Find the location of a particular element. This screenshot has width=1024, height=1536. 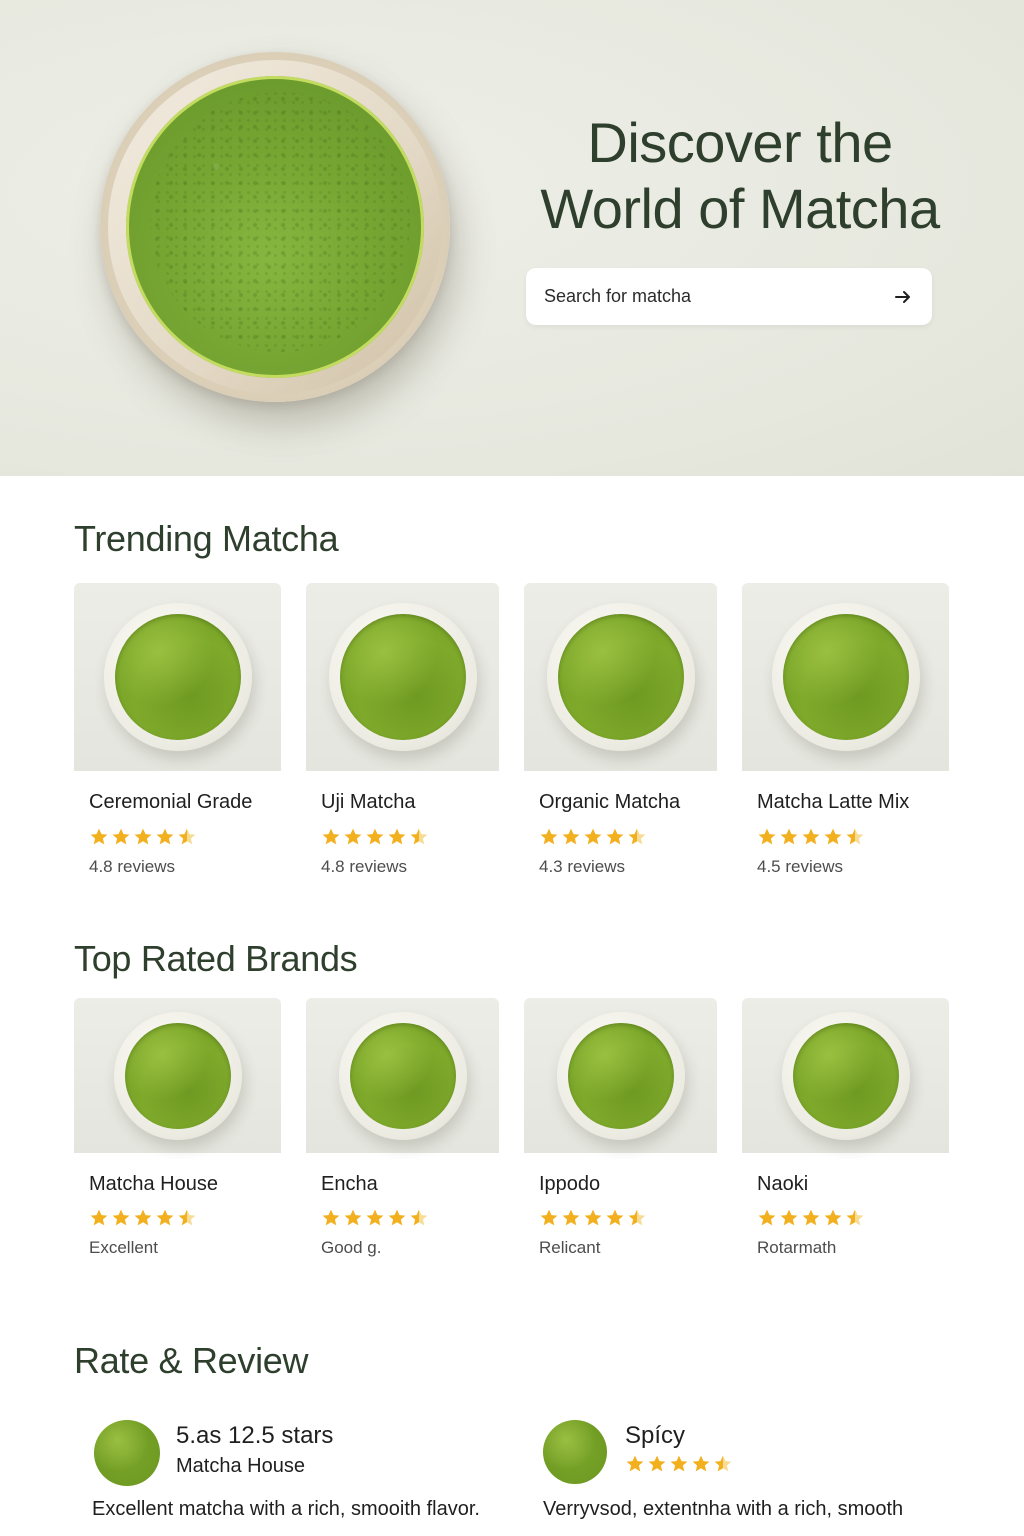

review-stars is located at coordinates (679, 1464).